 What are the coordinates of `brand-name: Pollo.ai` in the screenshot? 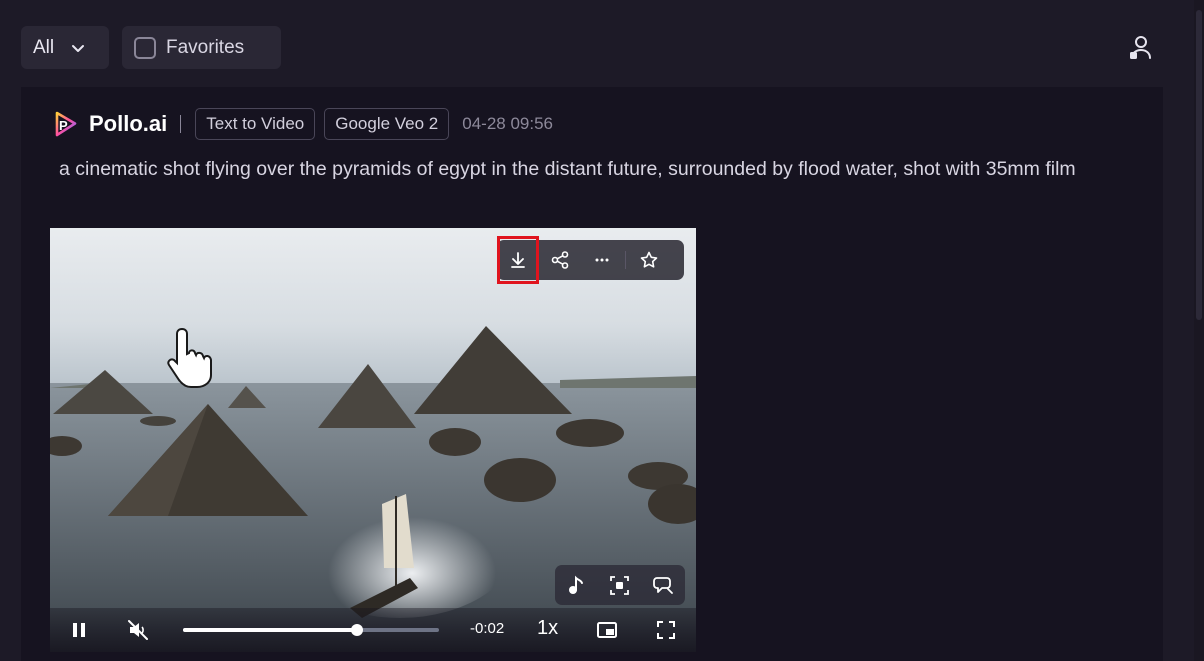 It's located at (128, 123).